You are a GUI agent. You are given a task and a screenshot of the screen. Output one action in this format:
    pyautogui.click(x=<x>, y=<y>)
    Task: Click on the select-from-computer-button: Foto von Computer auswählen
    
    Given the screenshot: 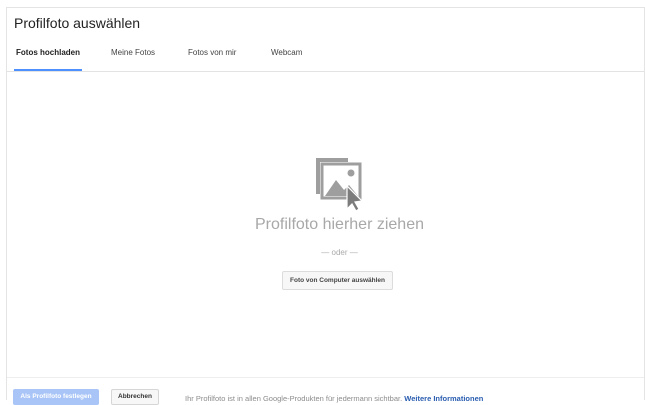 What is the action you would take?
    pyautogui.click(x=337, y=280)
    